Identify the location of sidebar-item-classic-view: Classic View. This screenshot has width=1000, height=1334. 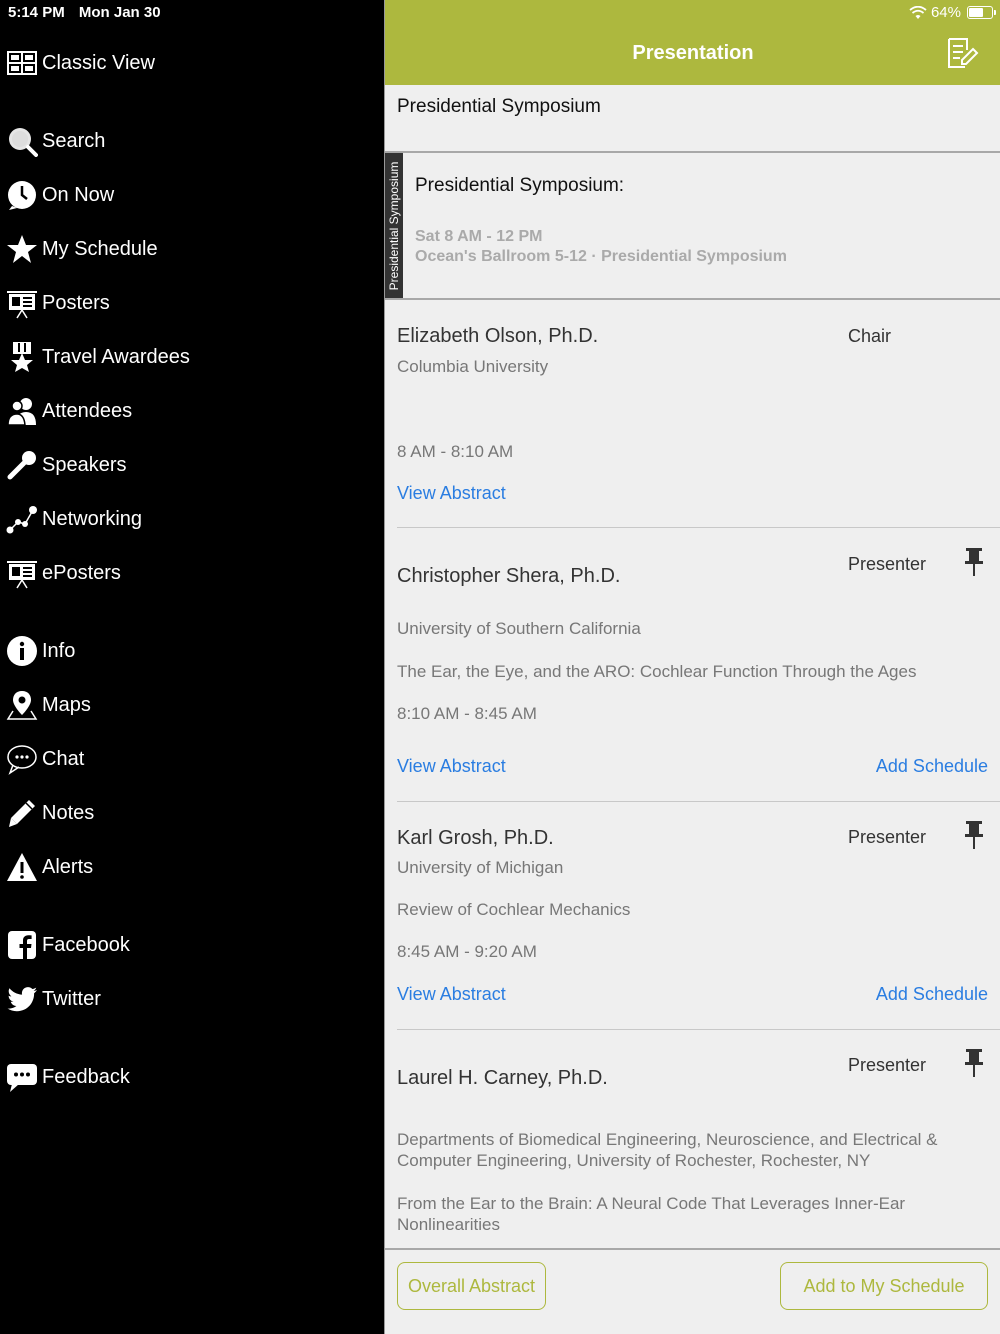
(192, 63).